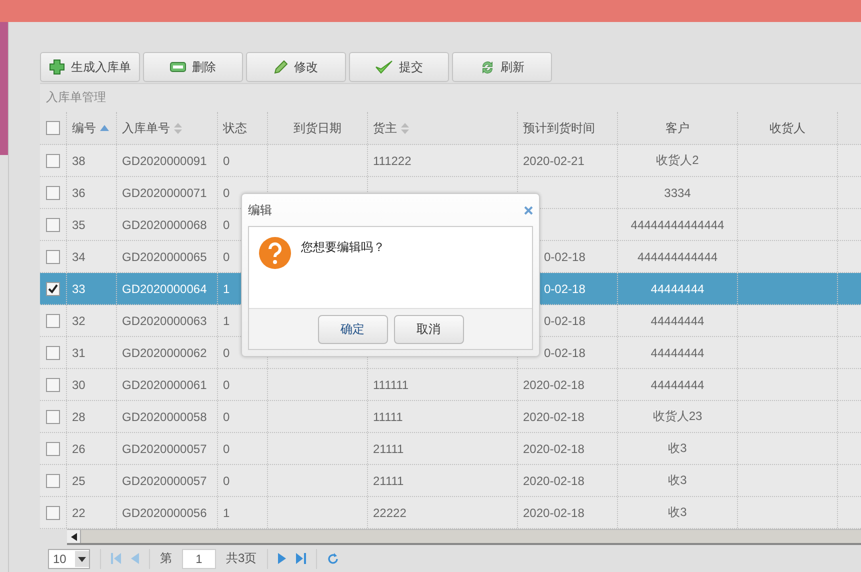 This screenshot has width=861, height=572. I want to click on page-label: 第, so click(166, 559).